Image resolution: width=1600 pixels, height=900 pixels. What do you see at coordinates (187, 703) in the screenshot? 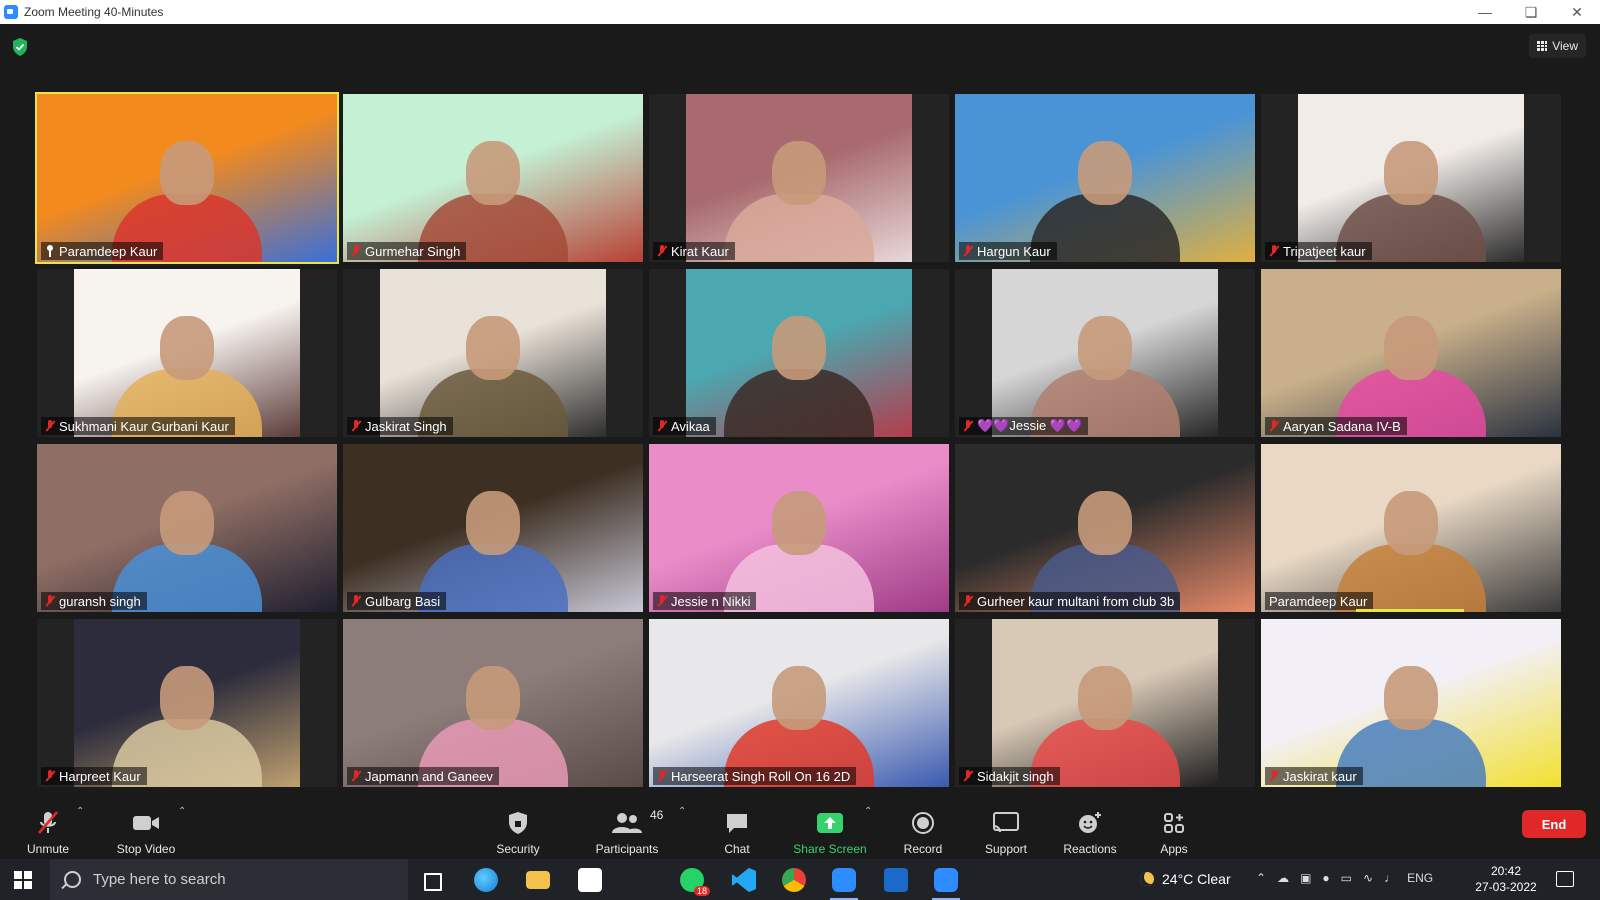
I see `participant-video-tile: Harpreet Kaur` at bounding box center [187, 703].